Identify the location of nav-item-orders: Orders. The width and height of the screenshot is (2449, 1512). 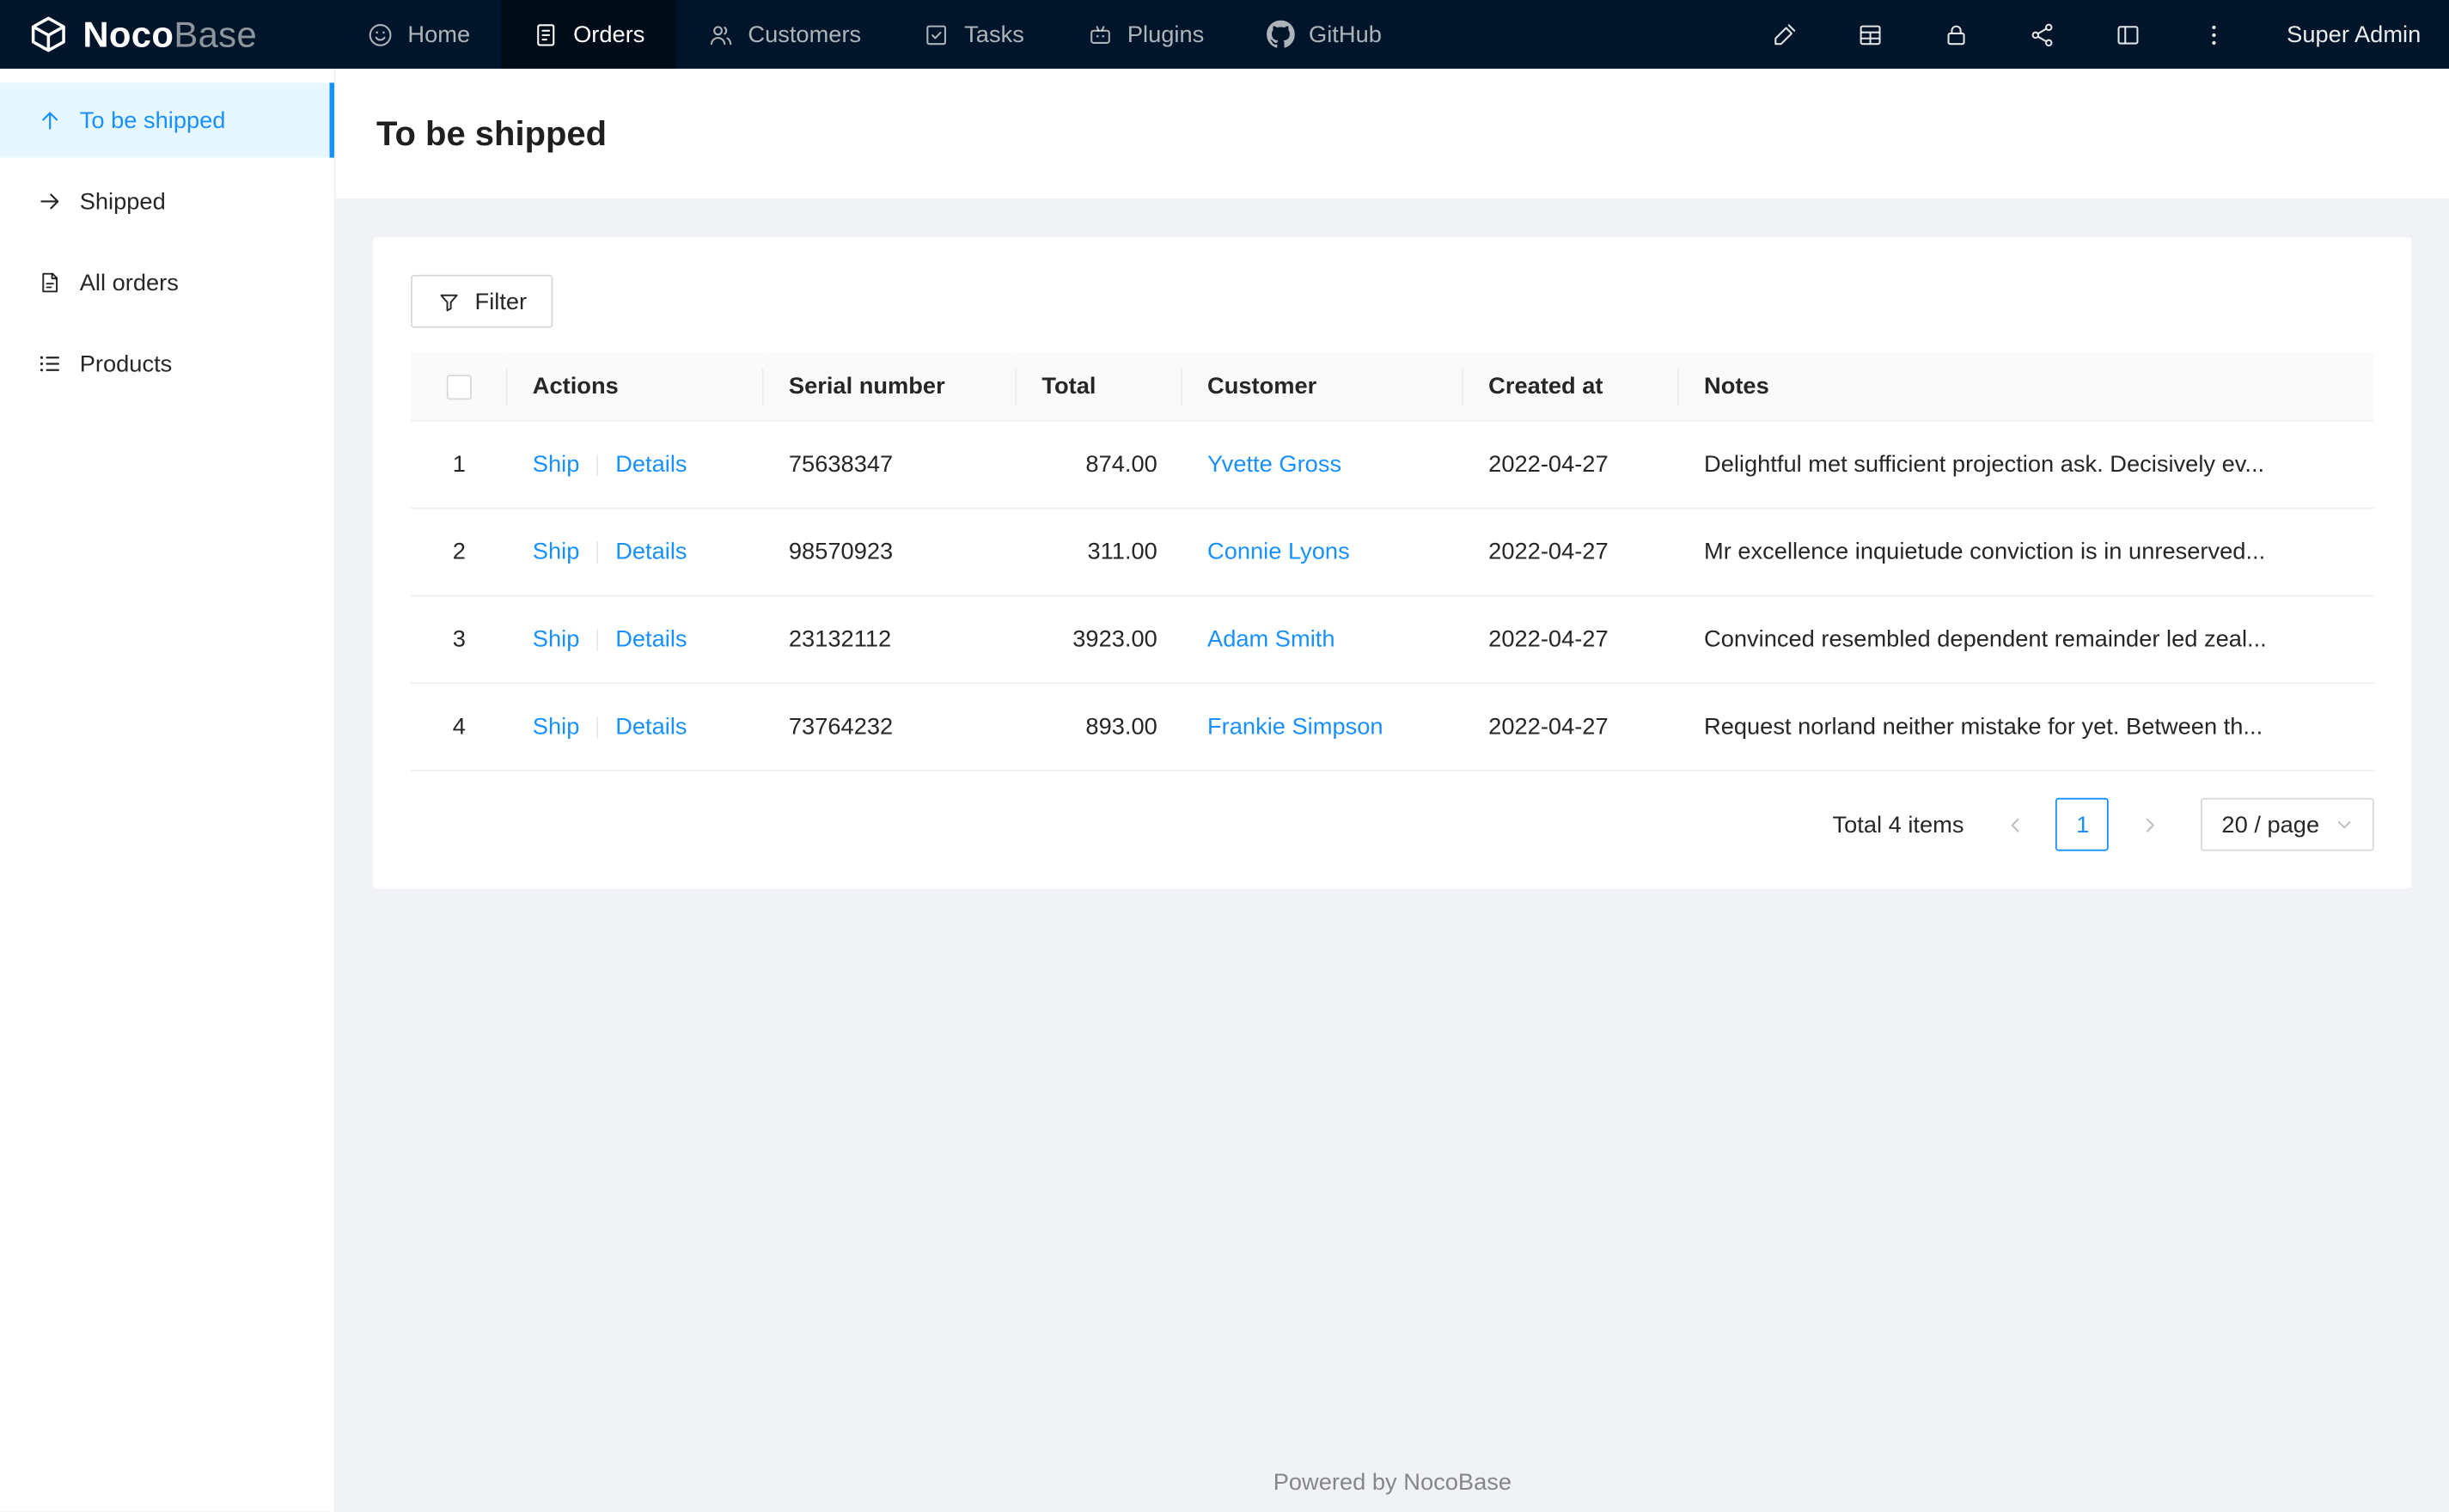
(588, 34).